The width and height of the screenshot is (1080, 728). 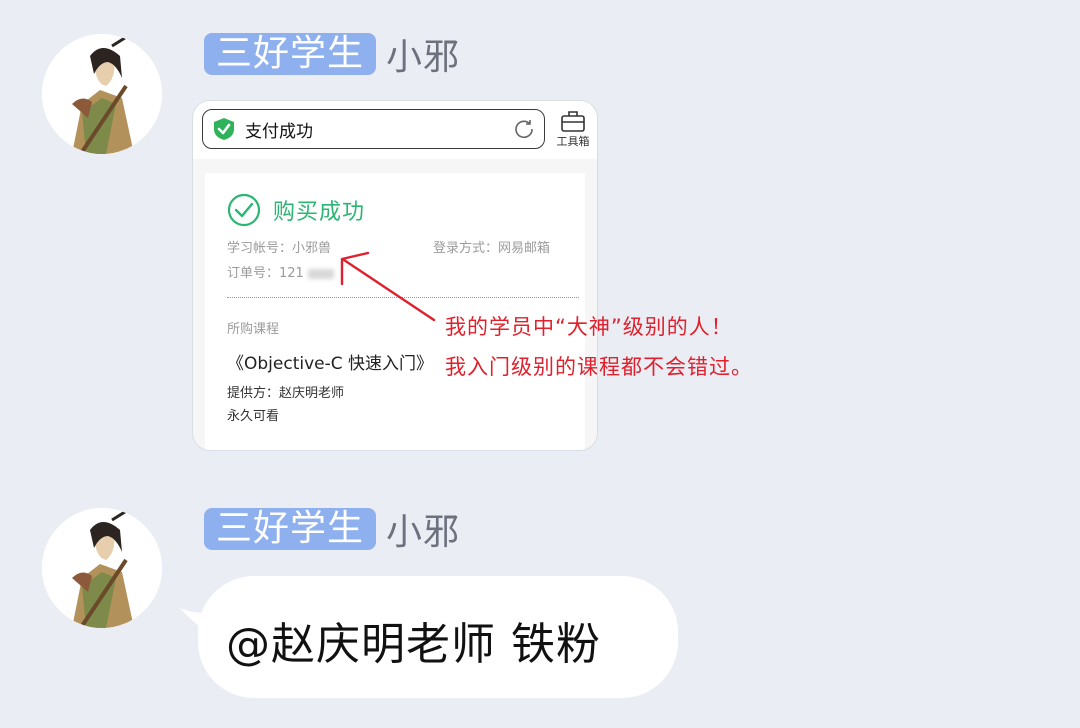 I want to click on order-number: 订单号：121, so click(x=280, y=271).